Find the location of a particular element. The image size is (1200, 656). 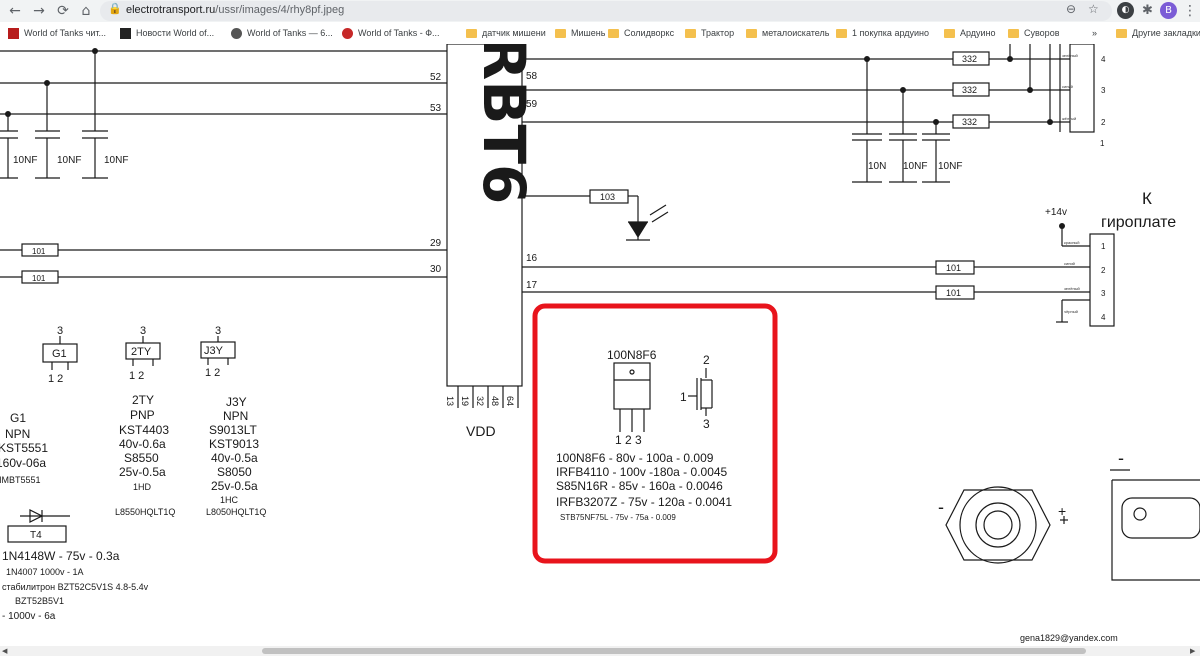

extensions-puzzle-icon: ✱ is located at coordinates (1147, 10).